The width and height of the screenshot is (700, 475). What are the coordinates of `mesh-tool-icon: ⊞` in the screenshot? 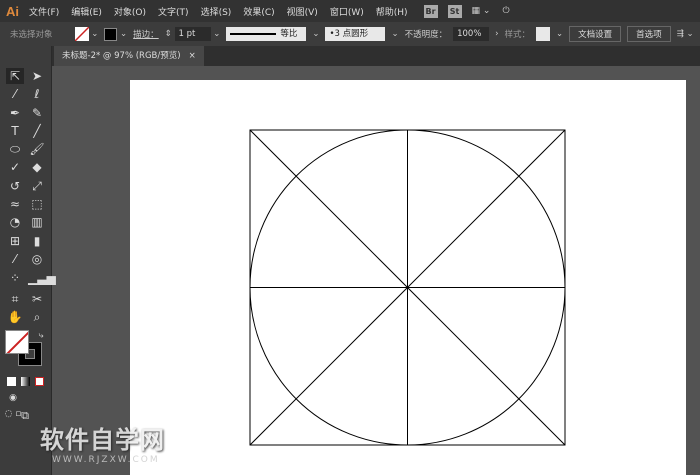 It's located at (15, 241).